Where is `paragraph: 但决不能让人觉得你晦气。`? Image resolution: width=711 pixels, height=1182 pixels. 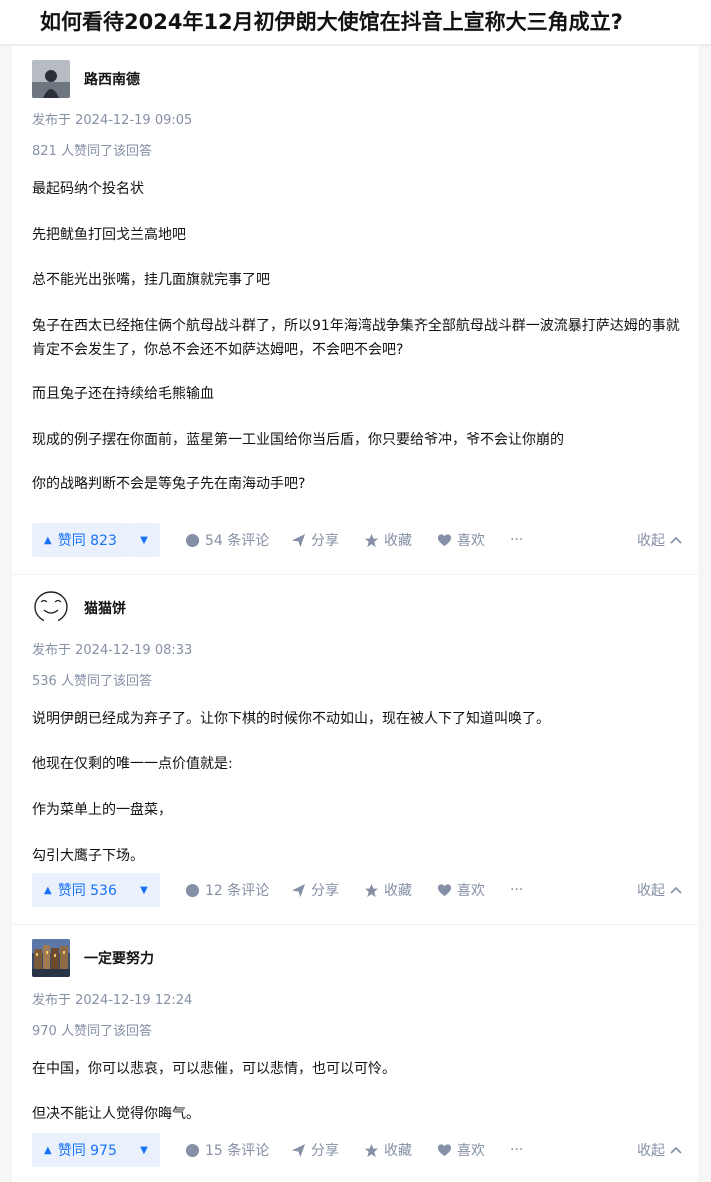
paragraph: 但决不能让人觉得你晦气。 is located at coordinates (116, 1114).